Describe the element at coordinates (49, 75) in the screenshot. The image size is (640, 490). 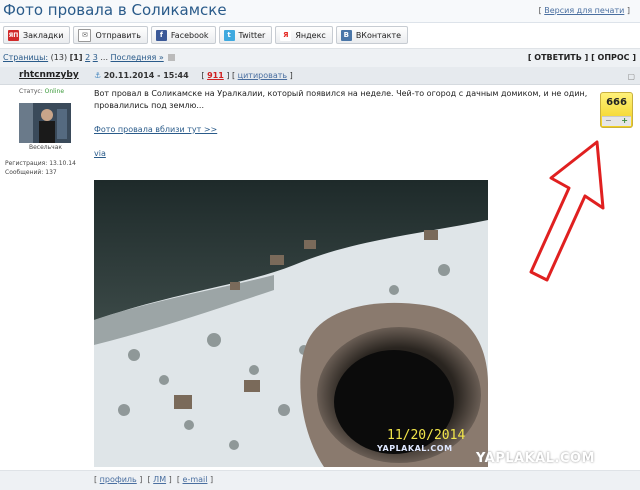
I see `author-name: rhtcnmzyby` at that location.